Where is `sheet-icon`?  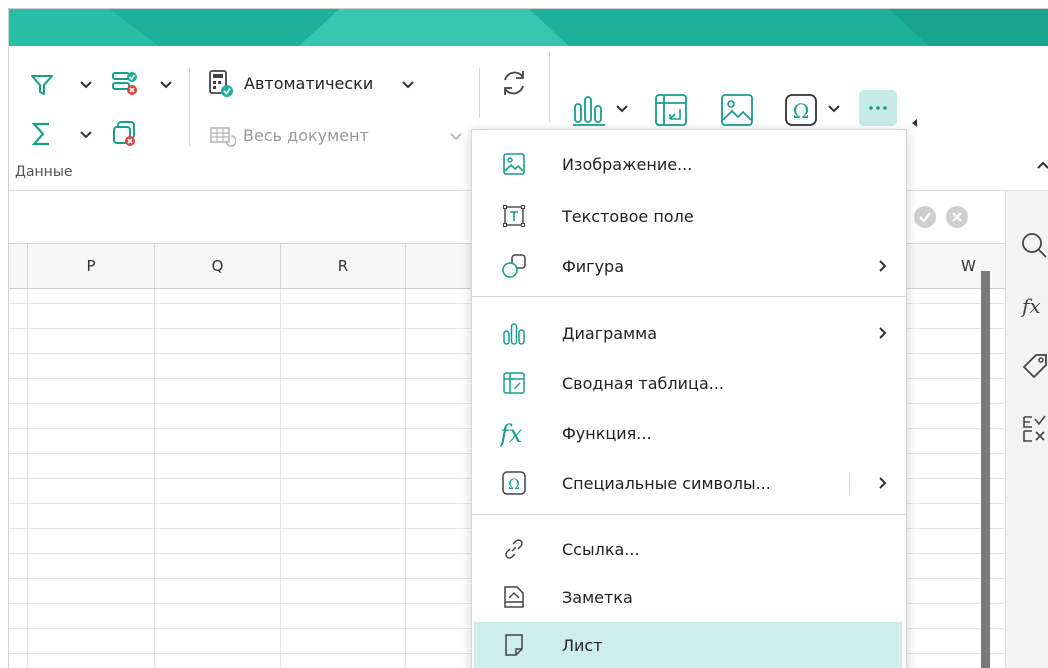
sheet-icon is located at coordinates (514, 645).